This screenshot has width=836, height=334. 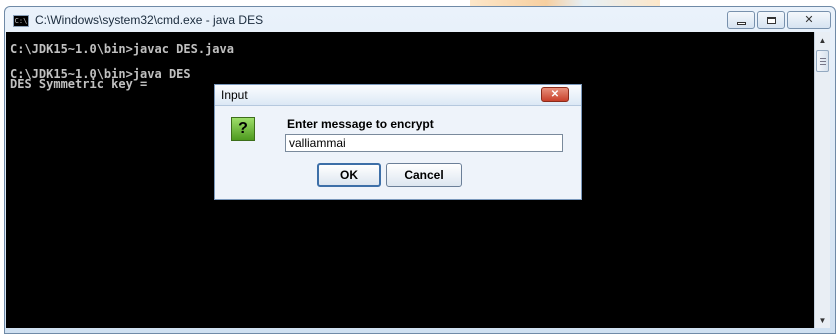 What do you see at coordinates (741, 23) in the screenshot?
I see `minimize-icon` at bounding box center [741, 23].